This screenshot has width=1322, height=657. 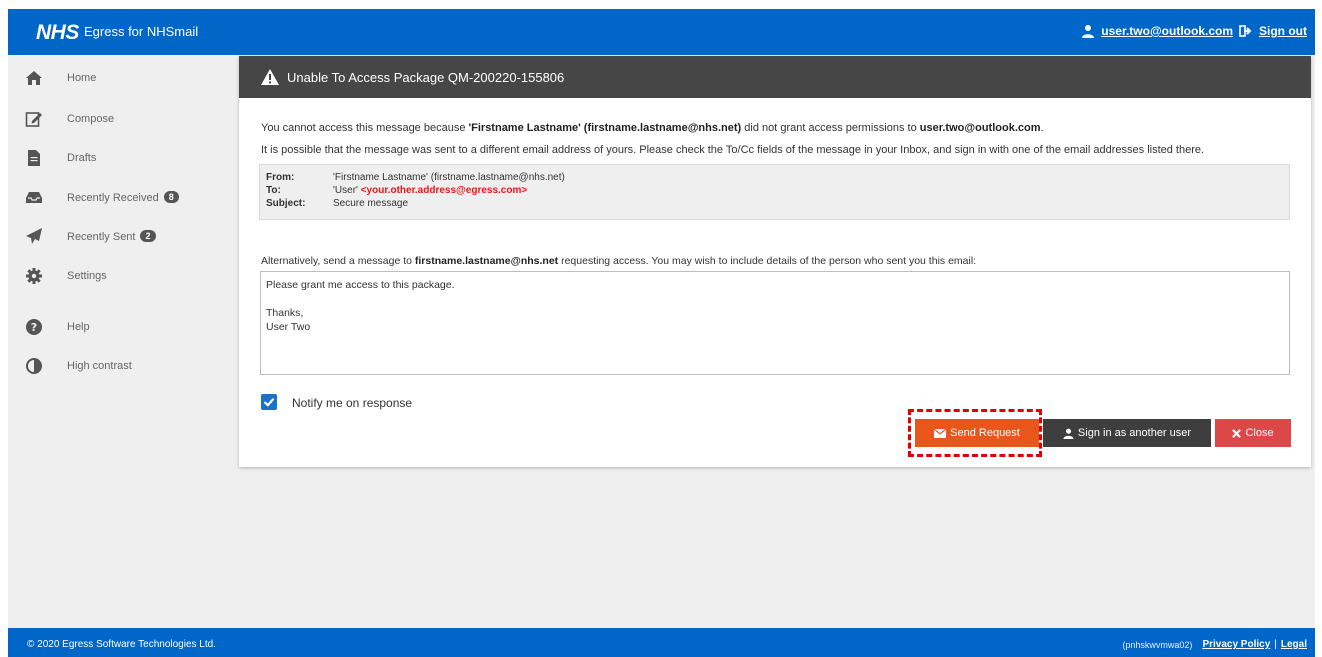 What do you see at coordinates (347, 190) in the screenshot?
I see `to-name: 'User'` at bounding box center [347, 190].